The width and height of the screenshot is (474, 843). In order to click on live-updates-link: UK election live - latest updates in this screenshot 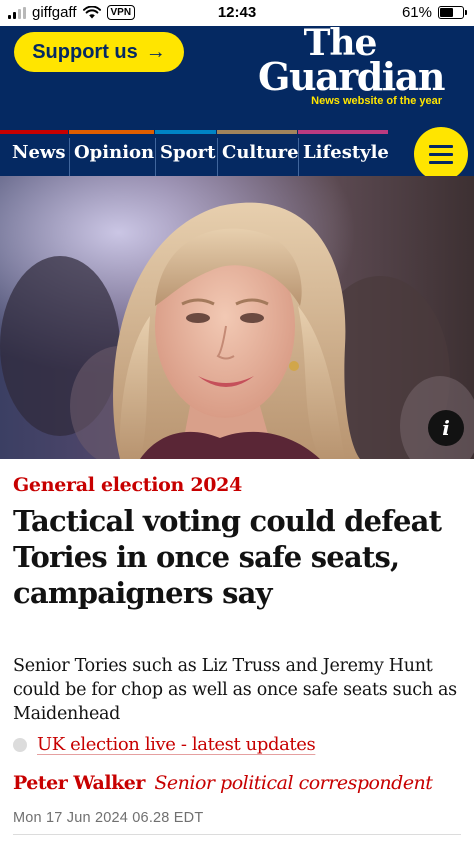, I will do `click(164, 744)`.